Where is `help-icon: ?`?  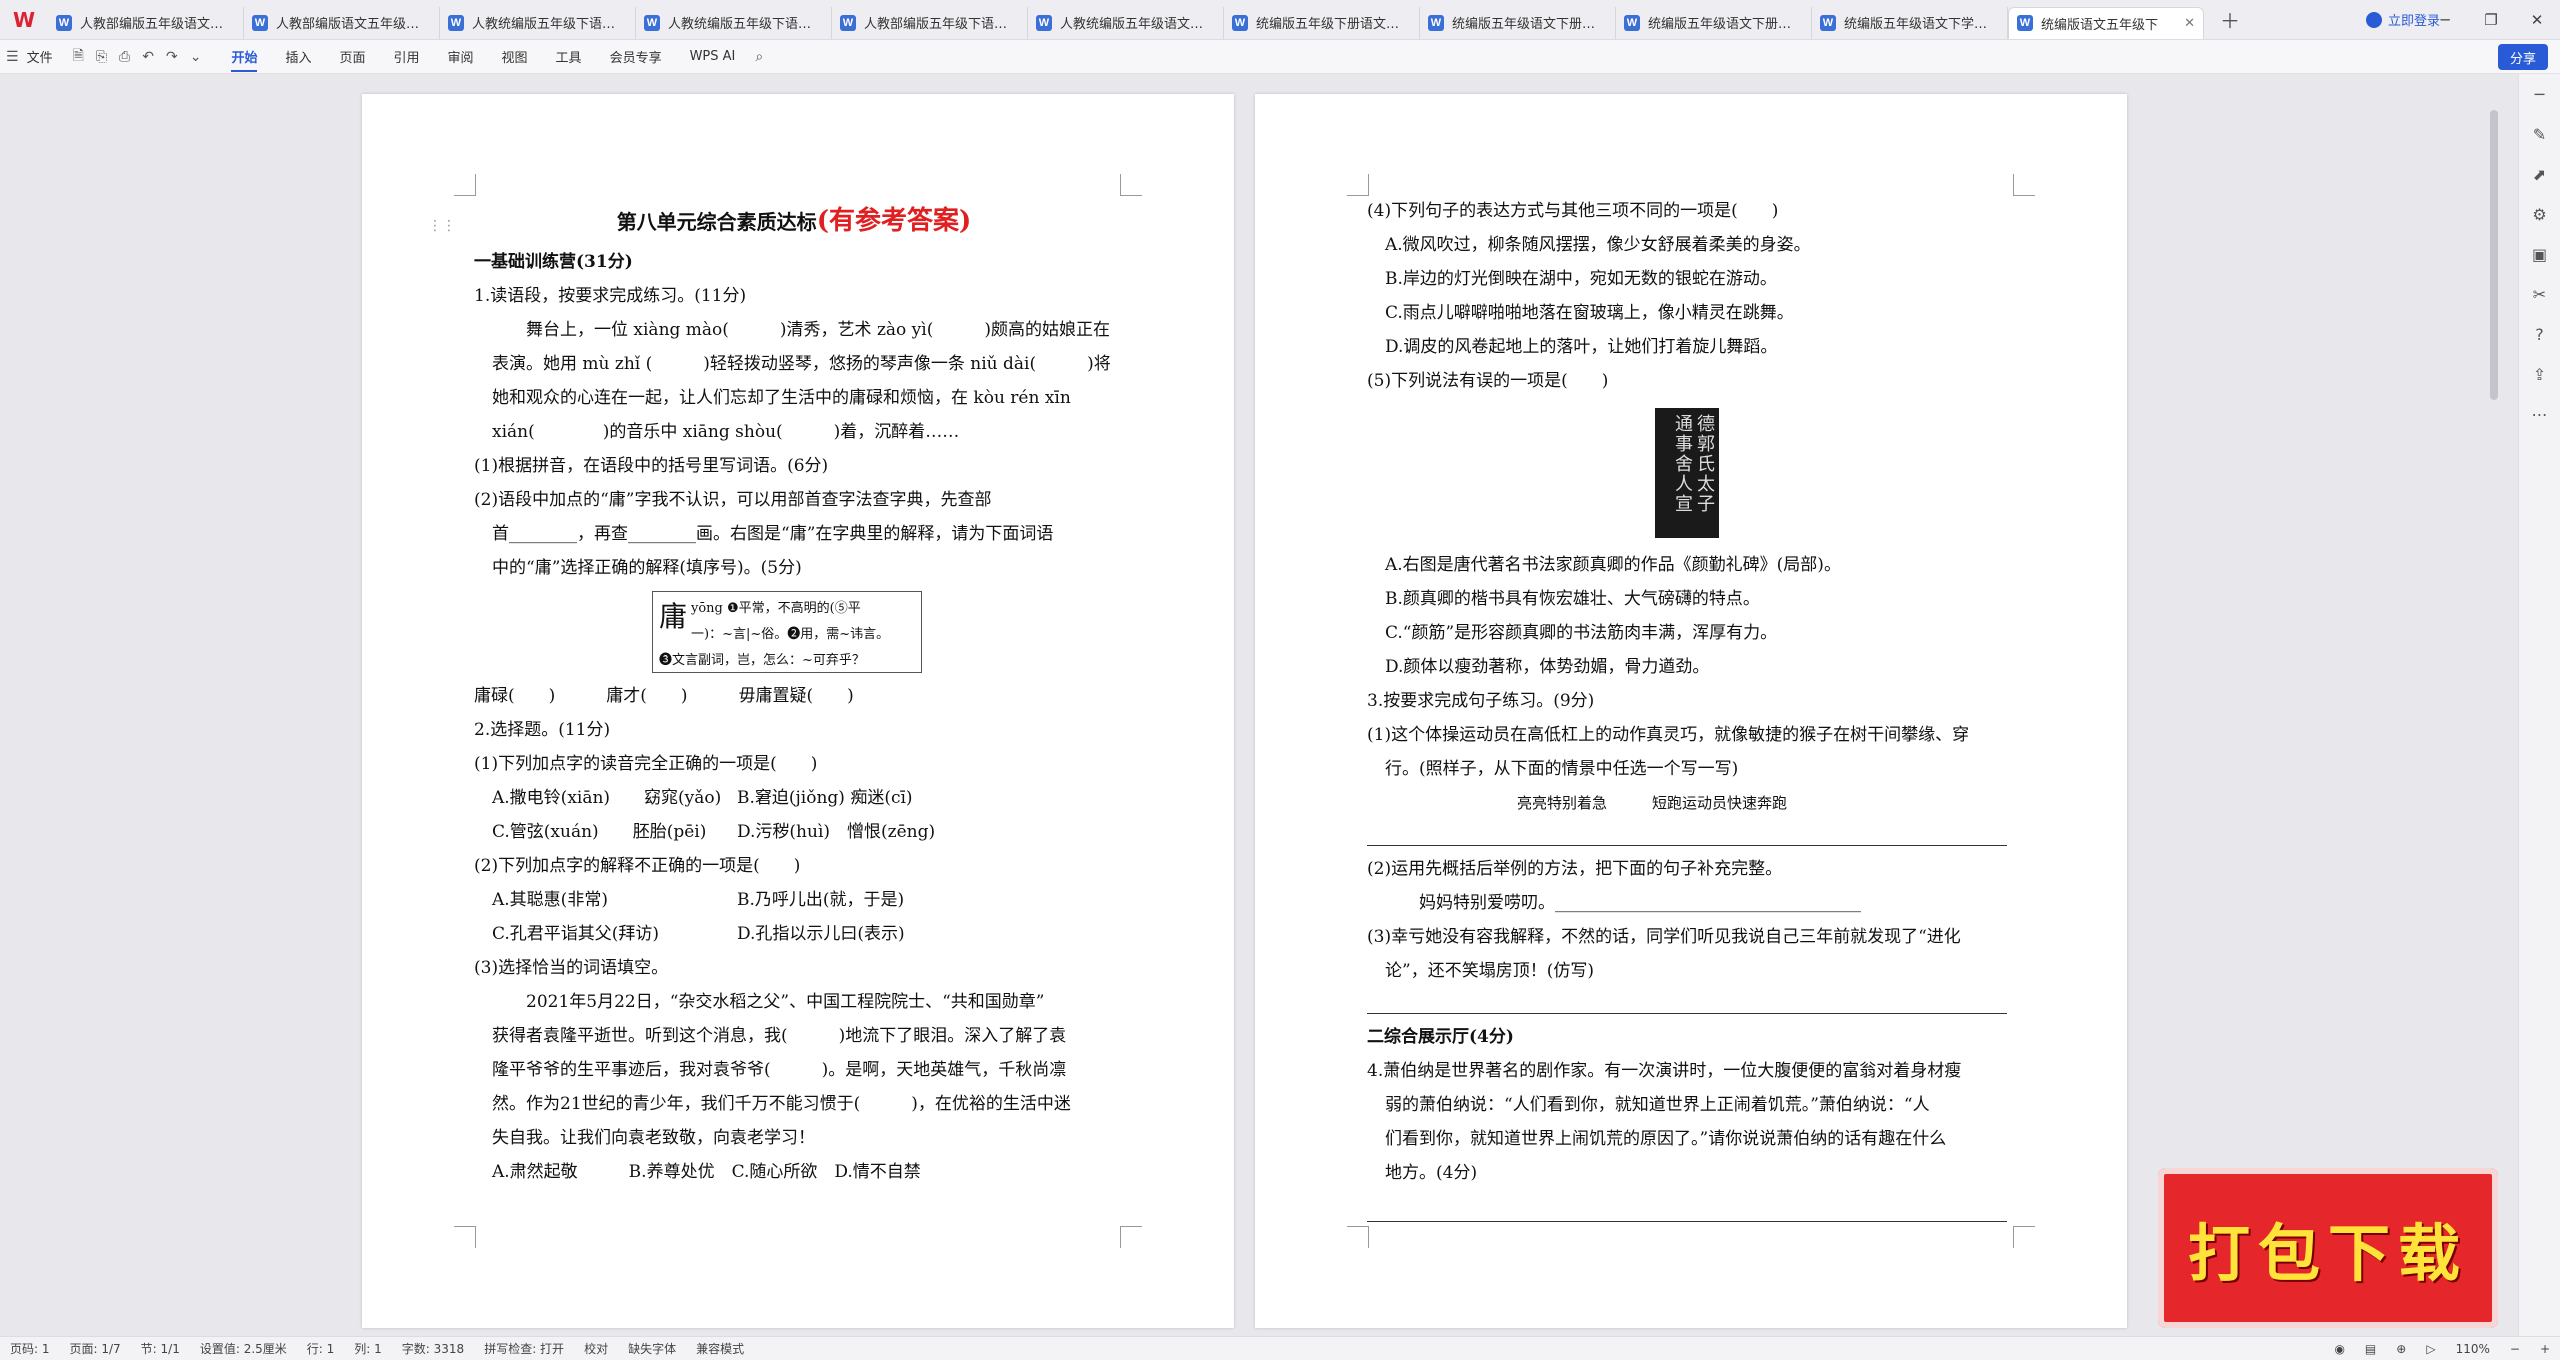 help-icon: ? is located at coordinates (2539, 334).